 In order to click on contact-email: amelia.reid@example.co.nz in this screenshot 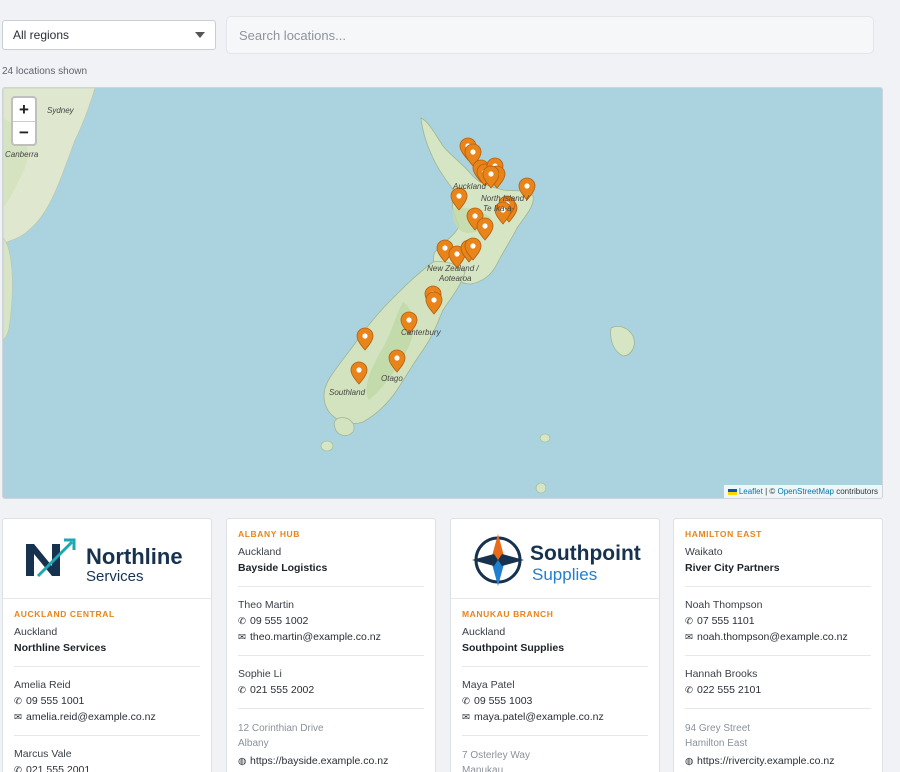, I will do `click(91, 717)`.